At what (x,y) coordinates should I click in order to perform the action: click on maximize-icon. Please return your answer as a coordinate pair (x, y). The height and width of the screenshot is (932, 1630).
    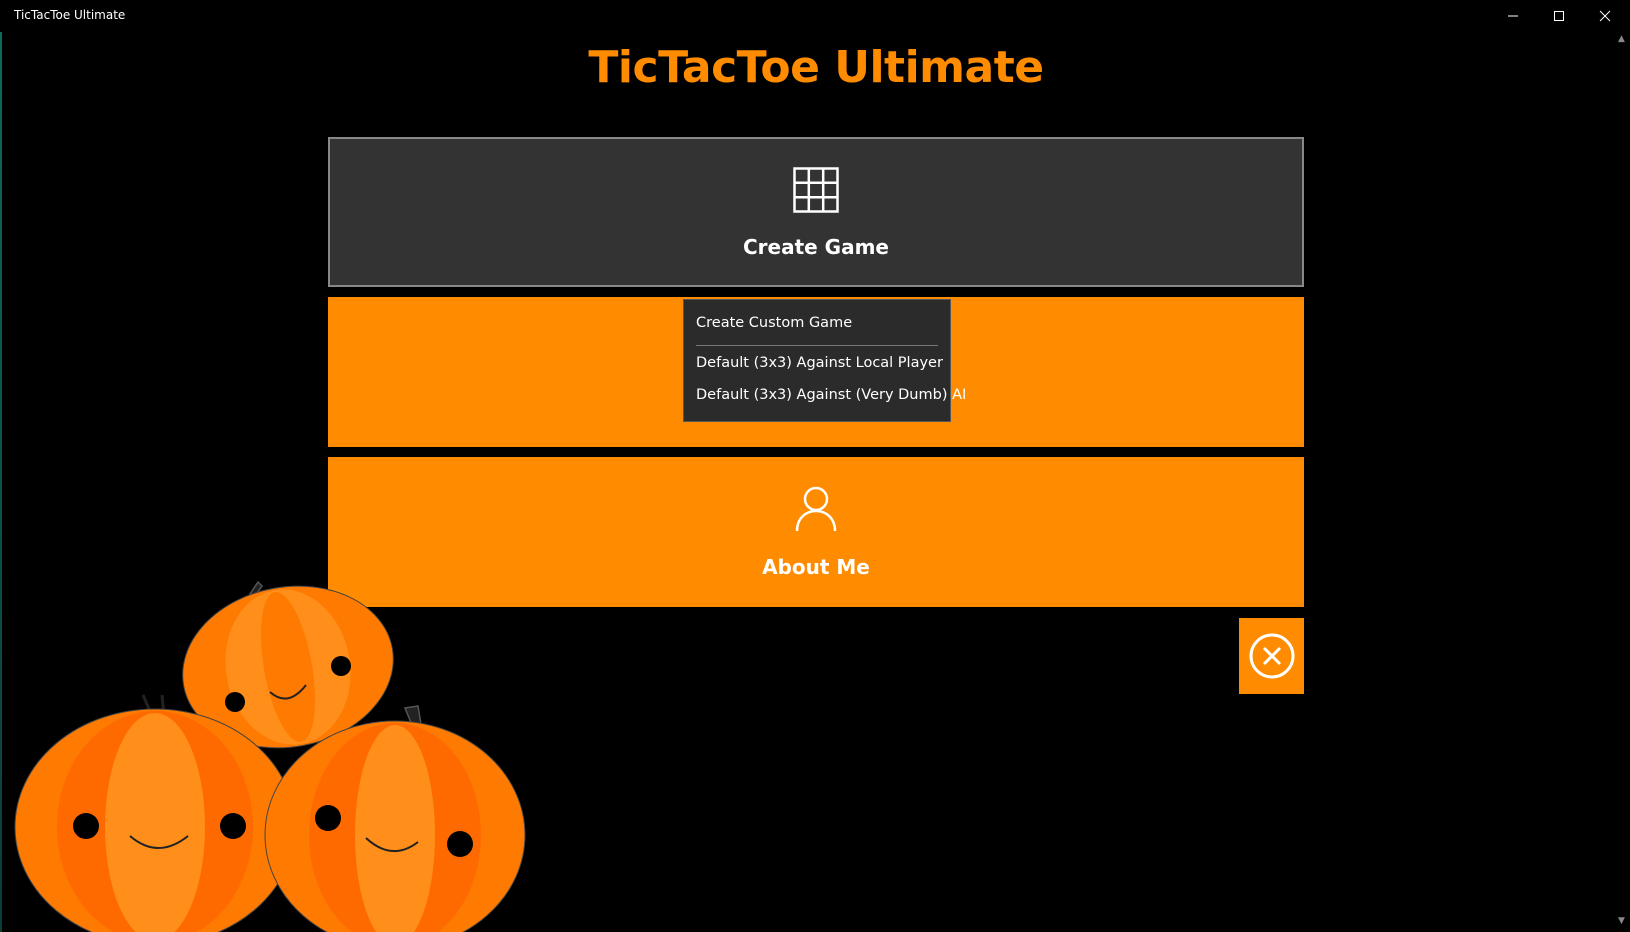
    Looking at the image, I should click on (1559, 16).